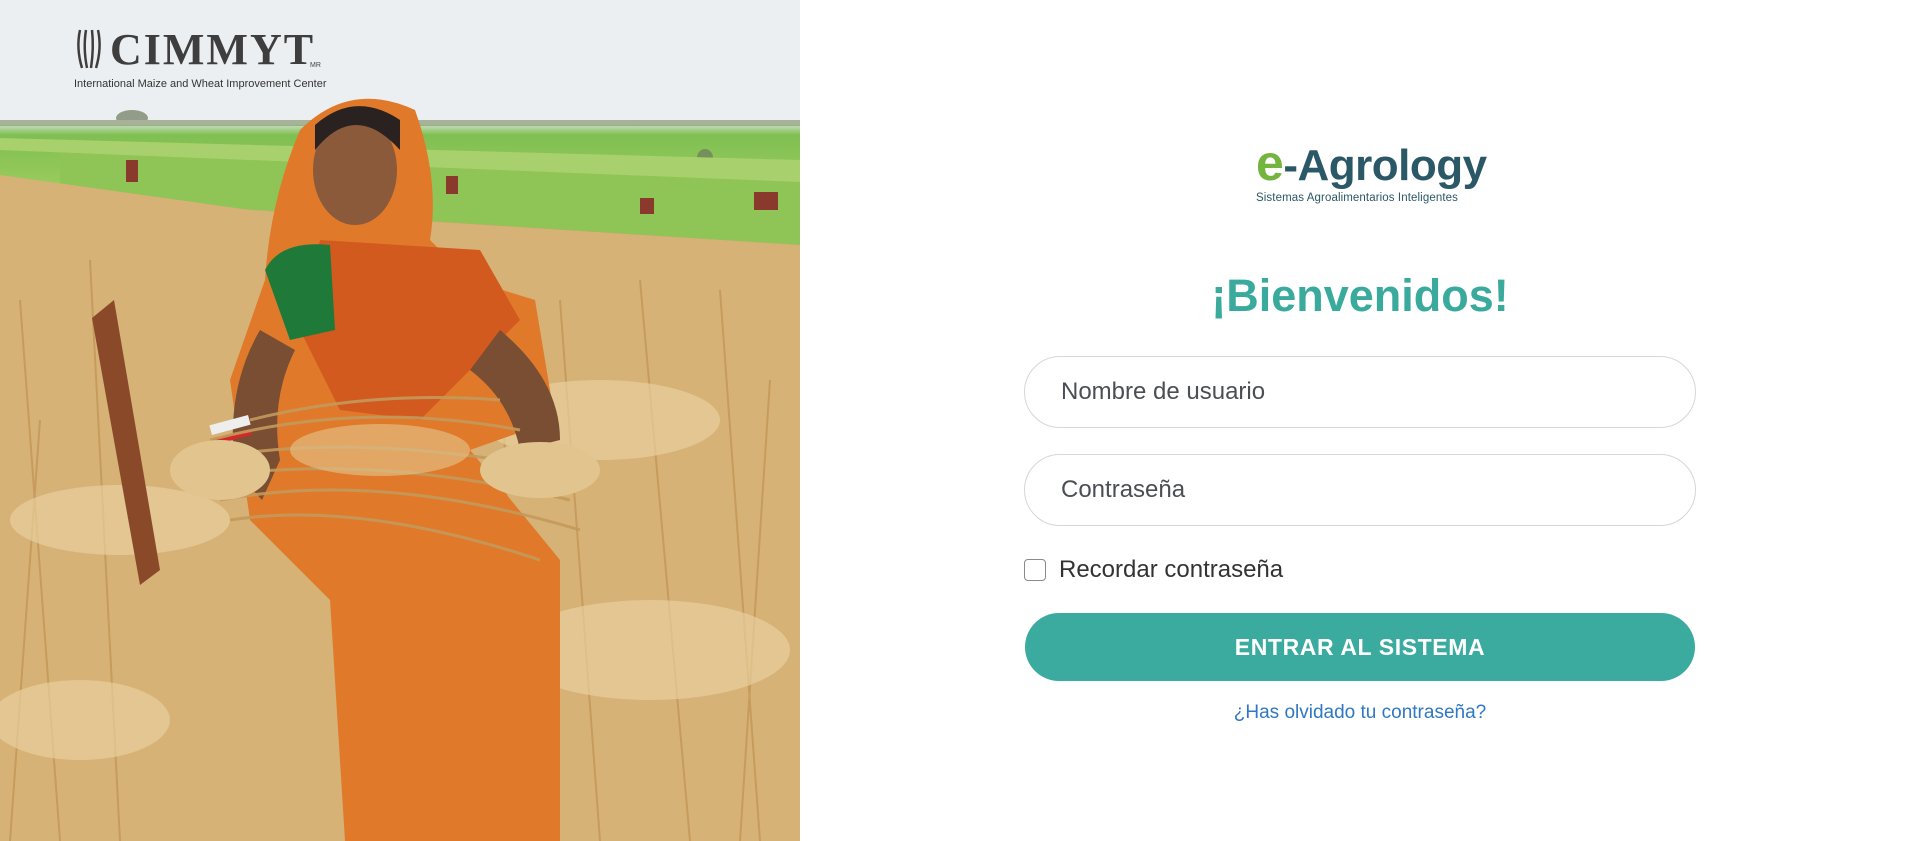 The height and width of the screenshot is (841, 1920). I want to click on registered-mark: MR, so click(315, 65).